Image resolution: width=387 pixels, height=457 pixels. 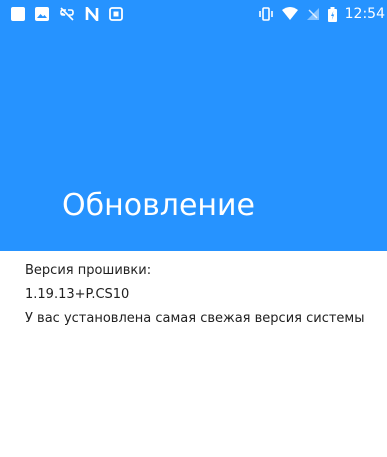 I want to click on n-icon, so click(x=92, y=14).